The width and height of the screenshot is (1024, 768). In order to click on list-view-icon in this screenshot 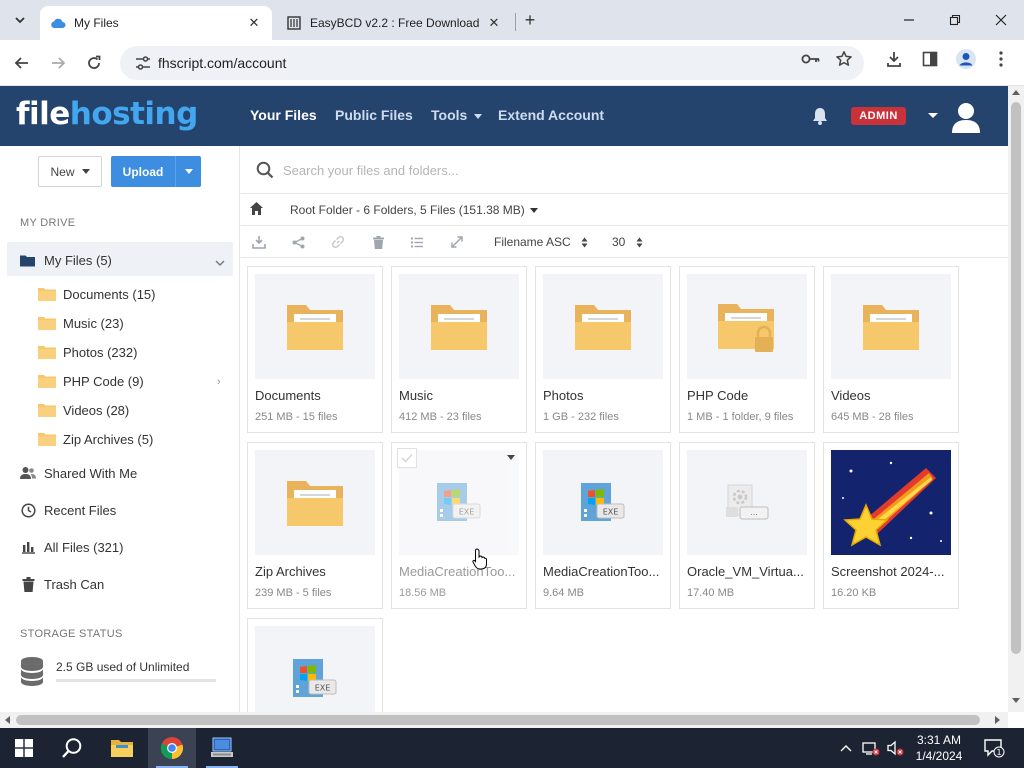, I will do `click(417, 242)`.